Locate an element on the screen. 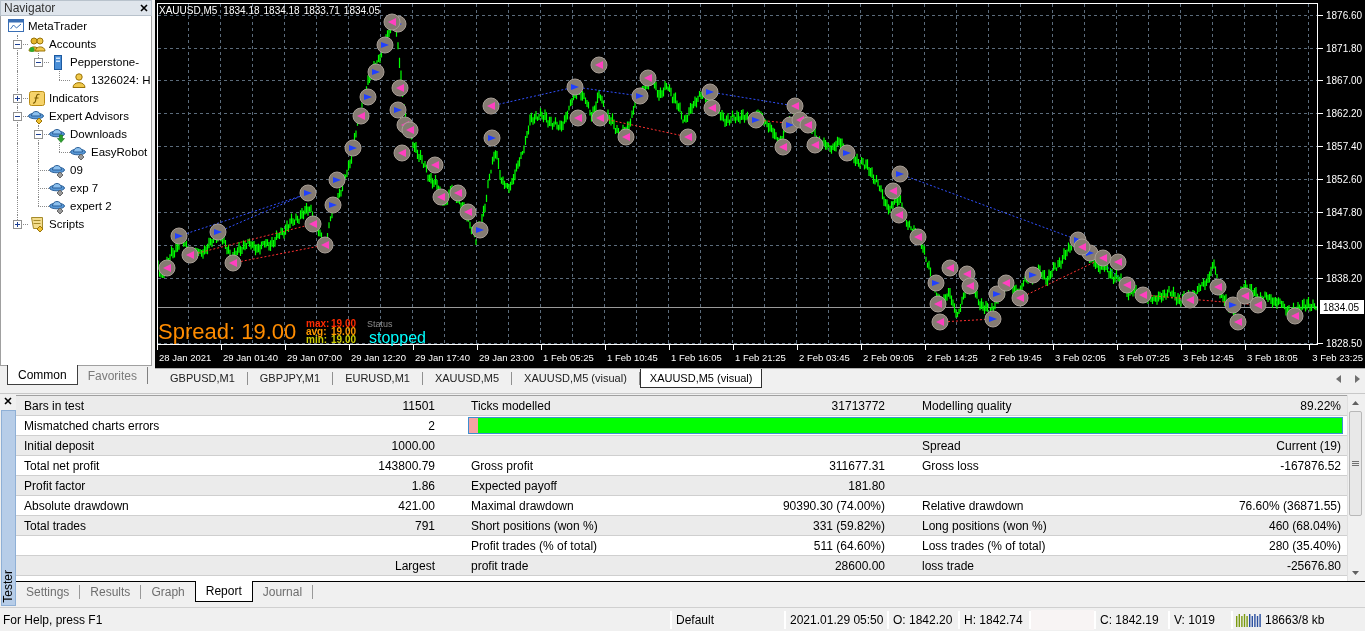  report-value: 181.80 is located at coordinates (866, 485).